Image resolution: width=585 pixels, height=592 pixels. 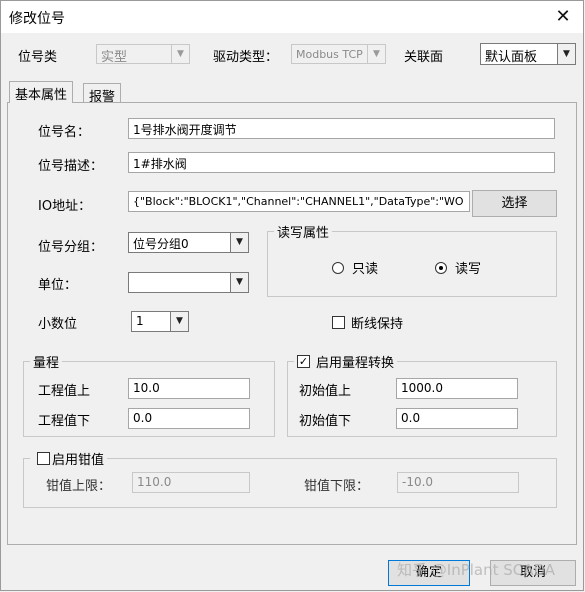 What do you see at coordinates (160, 321) in the screenshot?
I see `decimal-select: 1 ▼` at bounding box center [160, 321].